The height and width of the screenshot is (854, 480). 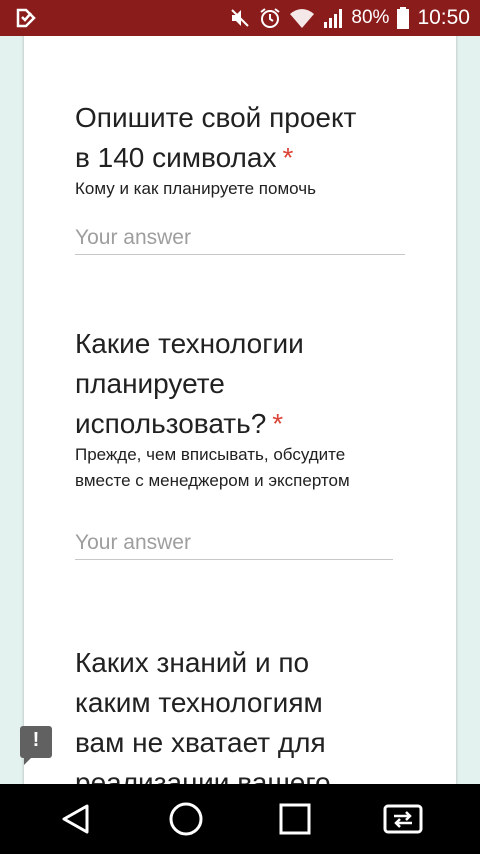 What do you see at coordinates (36, 745) in the screenshot?
I see `feedback-icon: !` at bounding box center [36, 745].